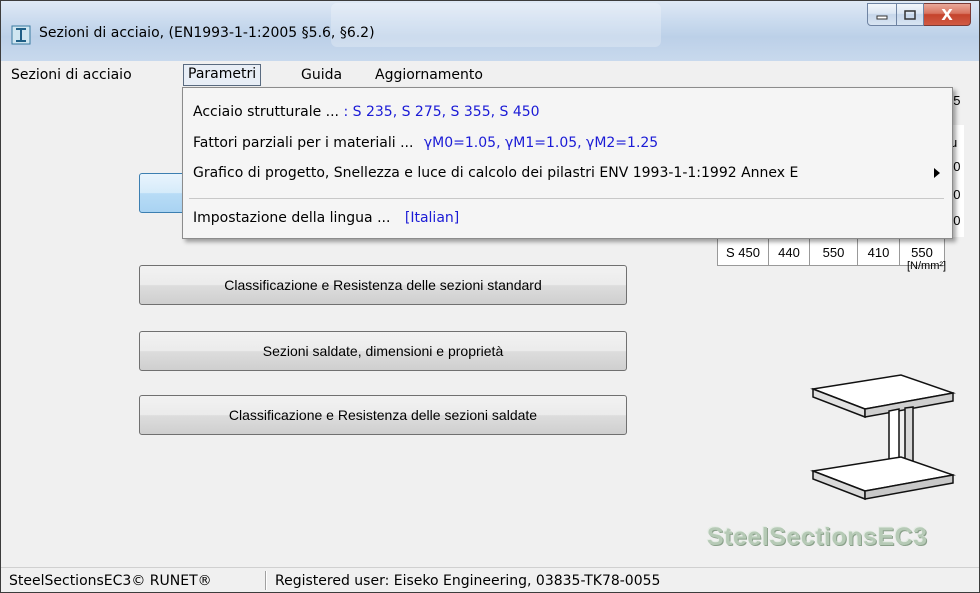  Describe the element at coordinates (541, 143) in the screenshot. I see `menu-item-value: γM0=1.05, γM1=1.05, γM2=1.25` at that location.